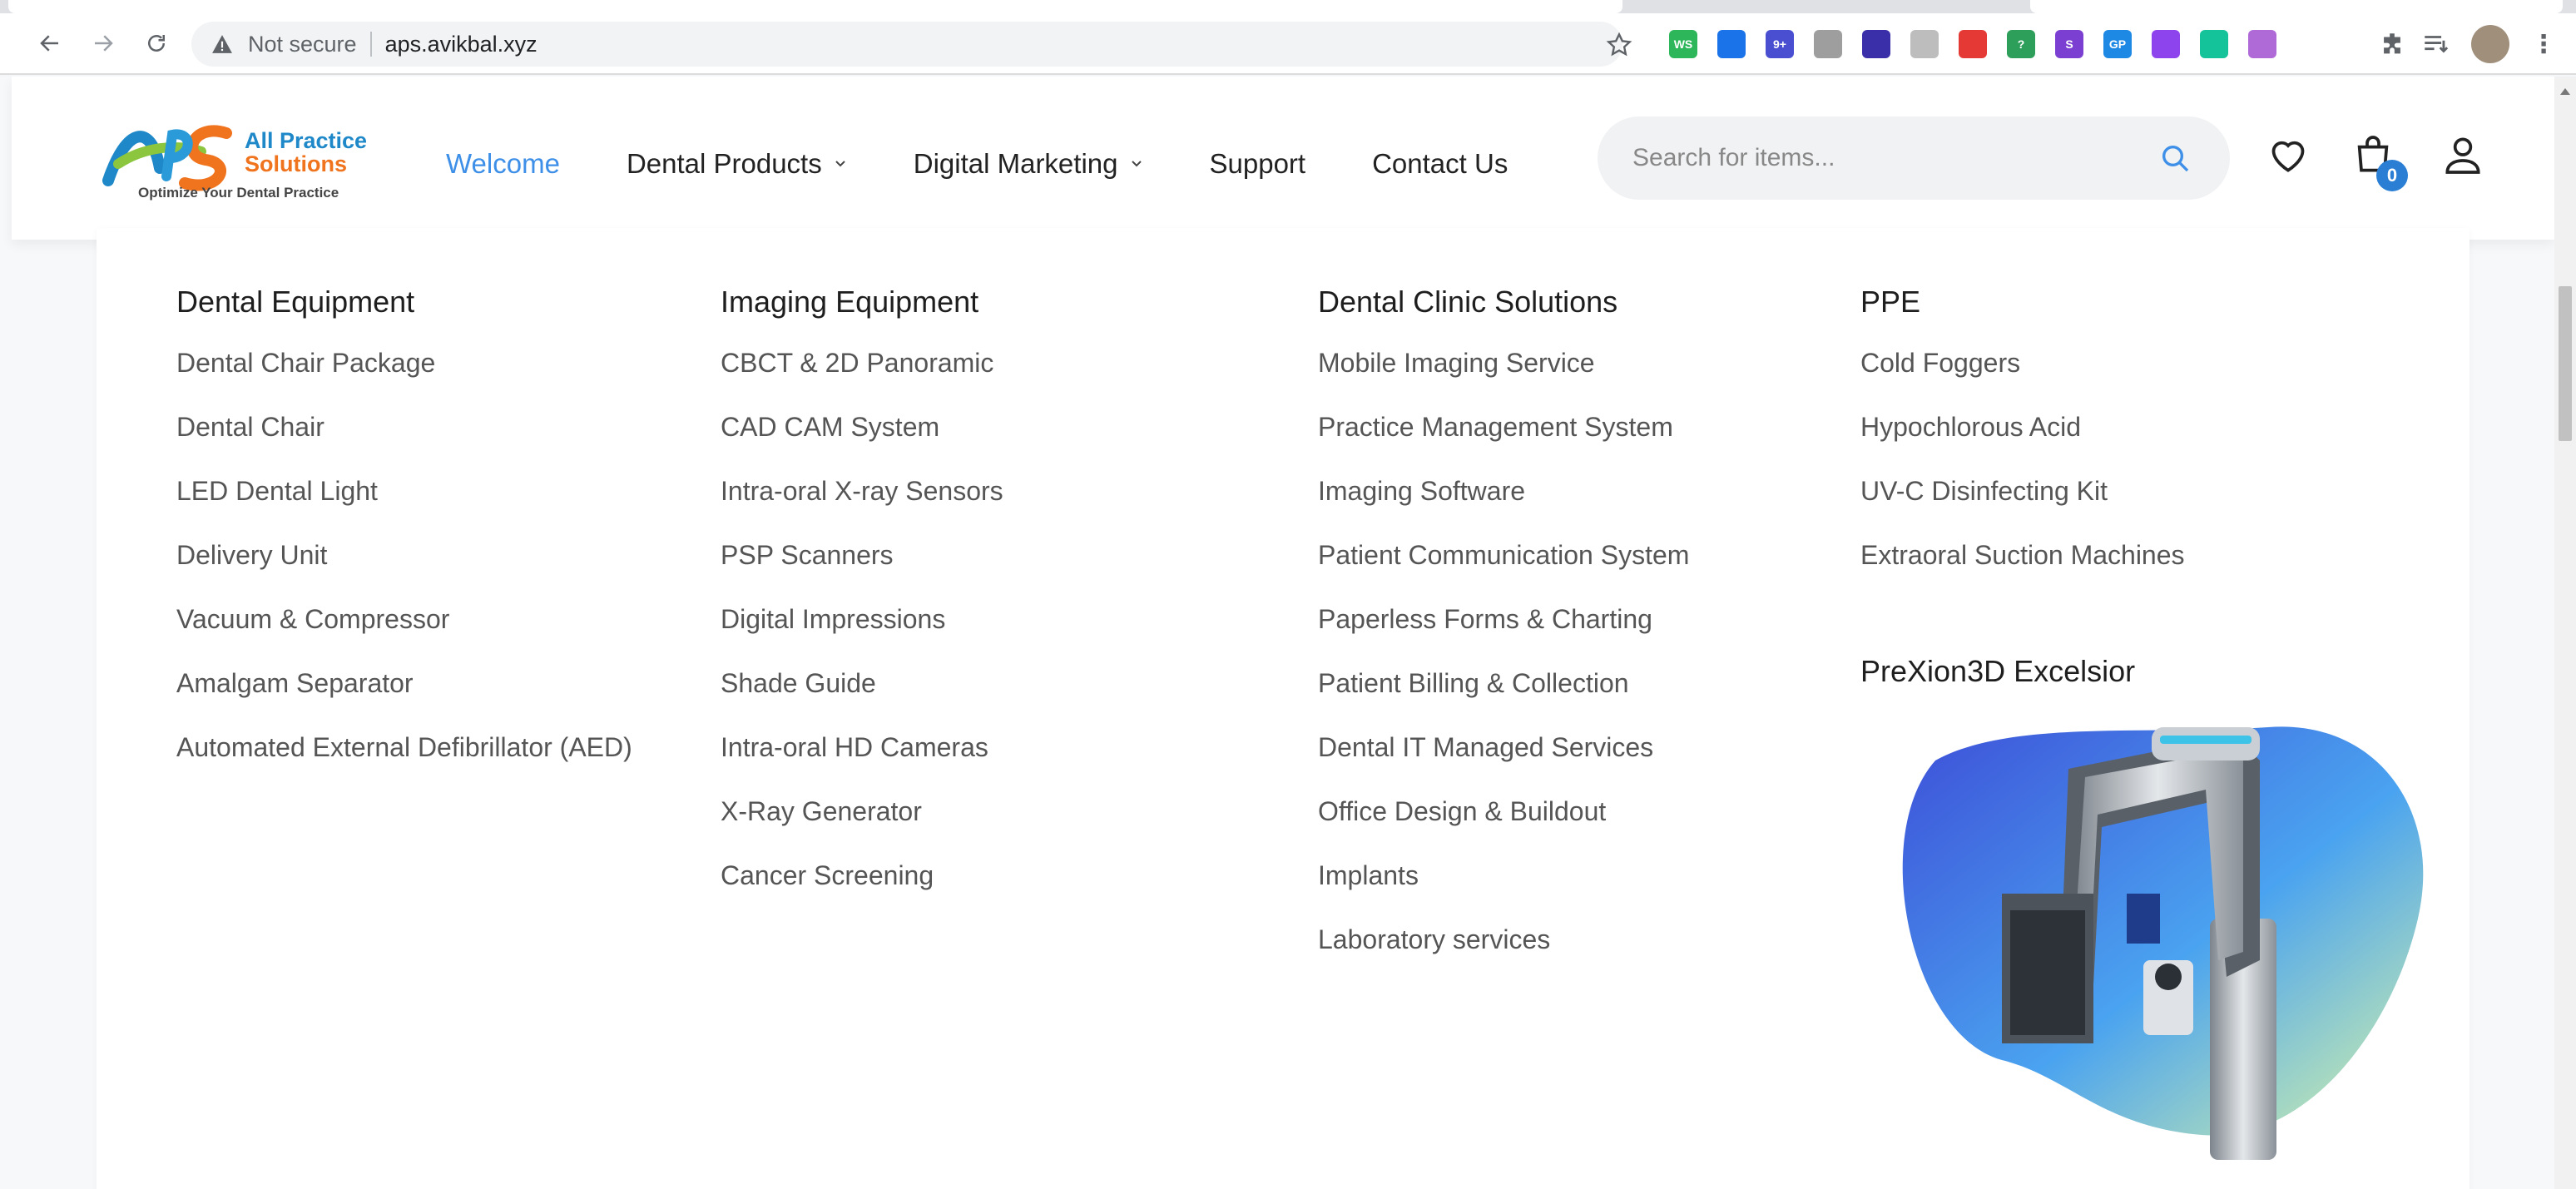 The width and height of the screenshot is (2576, 1189). Describe the element at coordinates (2543, 44) in the screenshot. I see `menu-kebab-icon: ⋮` at that location.